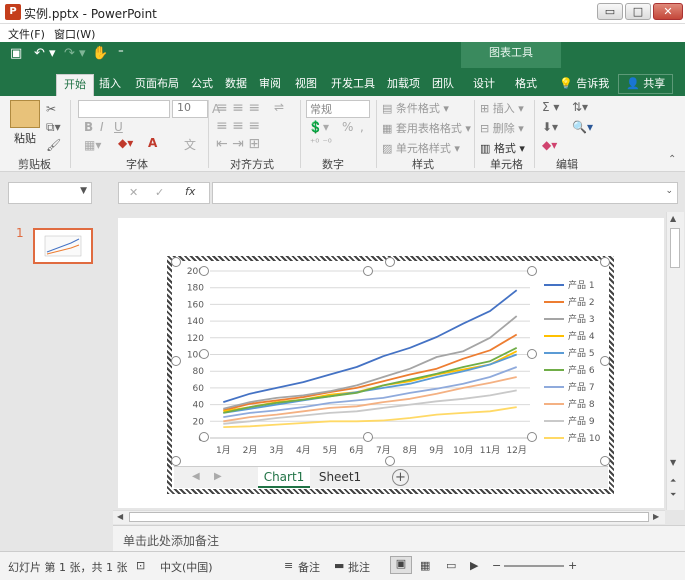  I want to click on find-icon: 🔍▾, so click(582, 127).